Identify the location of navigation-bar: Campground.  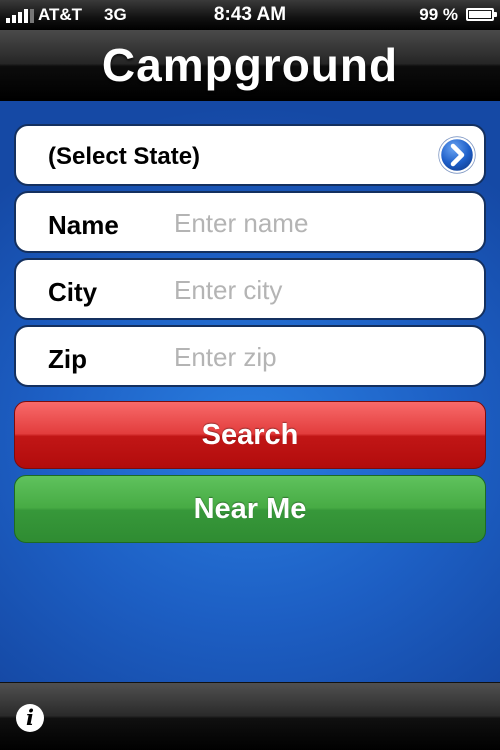
(250, 65).